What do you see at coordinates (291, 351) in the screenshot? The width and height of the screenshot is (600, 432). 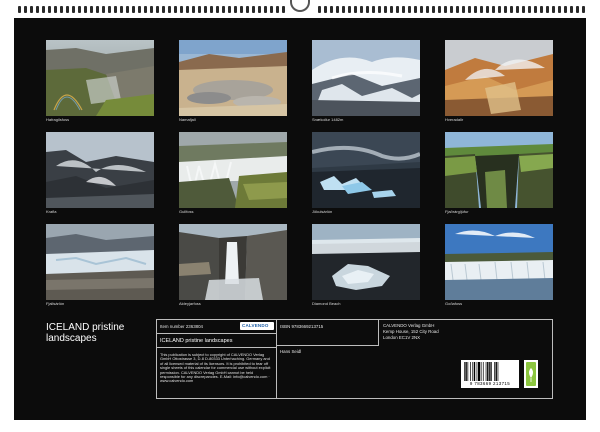 I see `author-name: Hans Seidl` at bounding box center [291, 351].